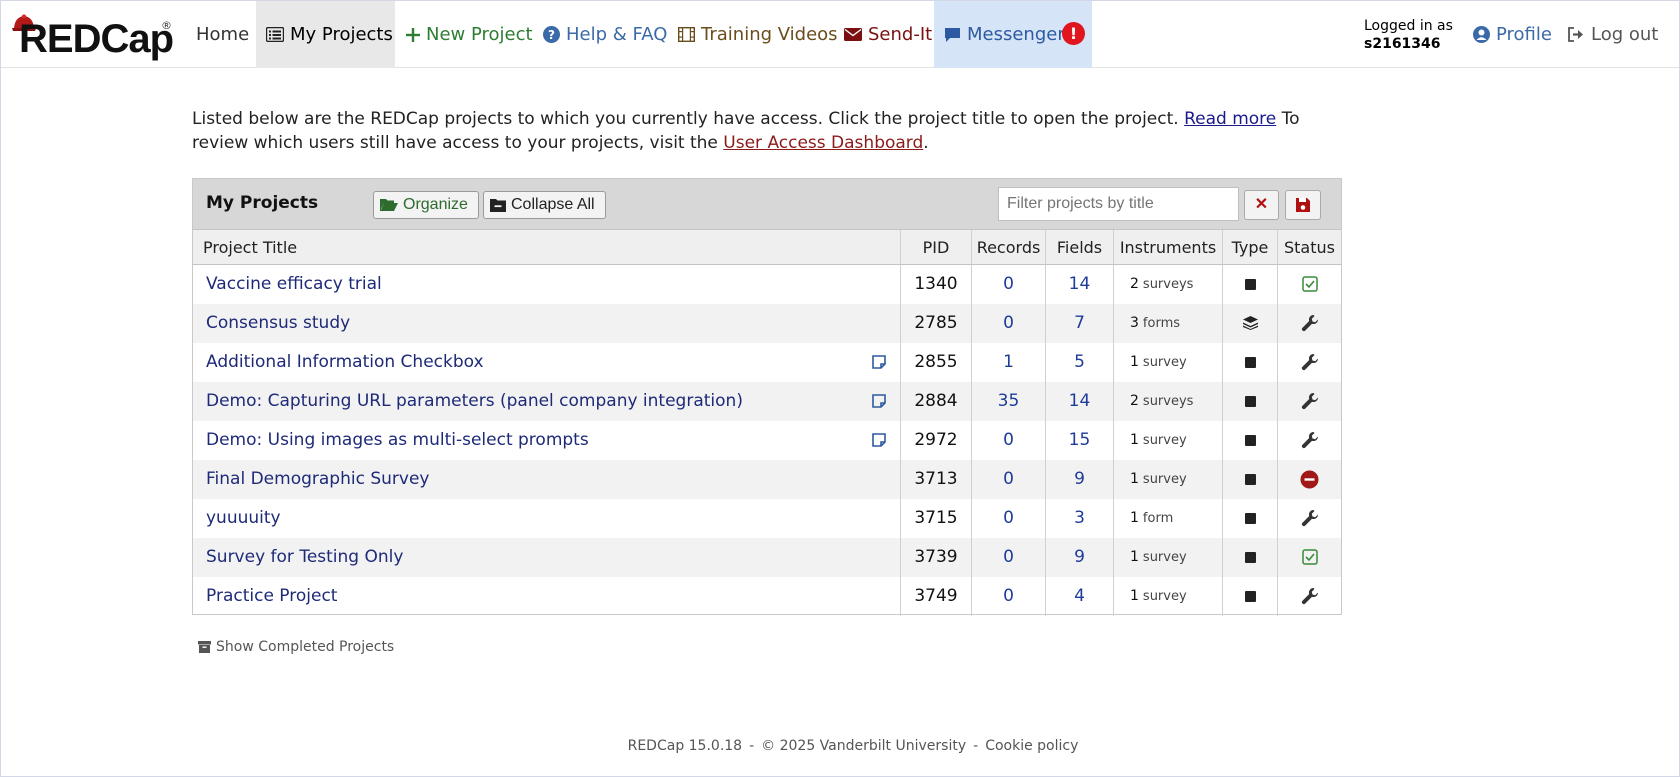 The width and height of the screenshot is (1680, 777). I want to click on user-access-dashboard-link: User Access Dashboard, so click(823, 143).